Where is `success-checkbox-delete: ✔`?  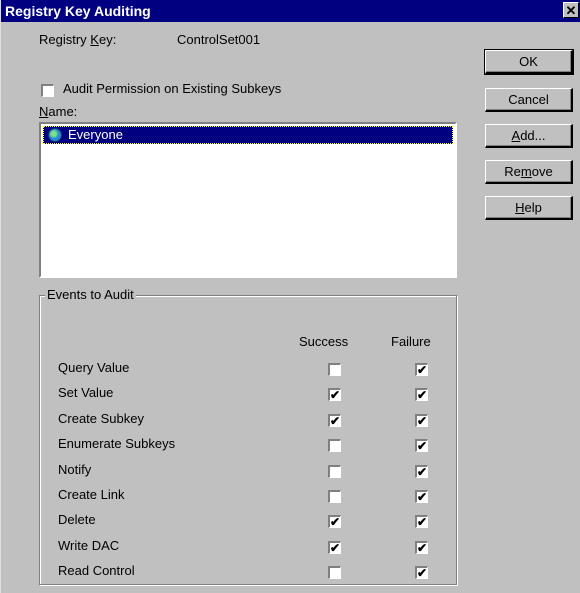 success-checkbox-delete: ✔ is located at coordinates (334, 521).